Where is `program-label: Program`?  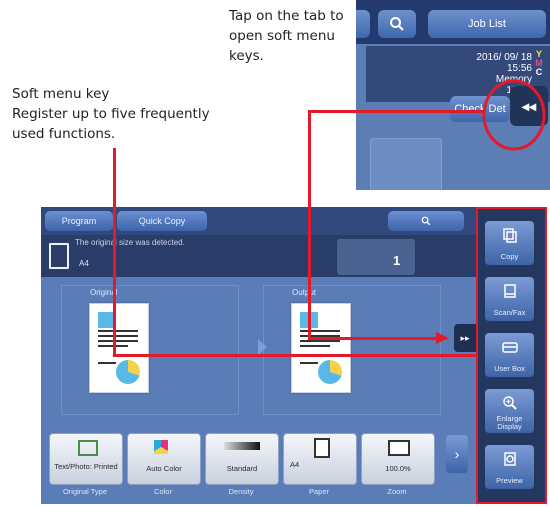 program-label: Program is located at coordinates (79, 221).